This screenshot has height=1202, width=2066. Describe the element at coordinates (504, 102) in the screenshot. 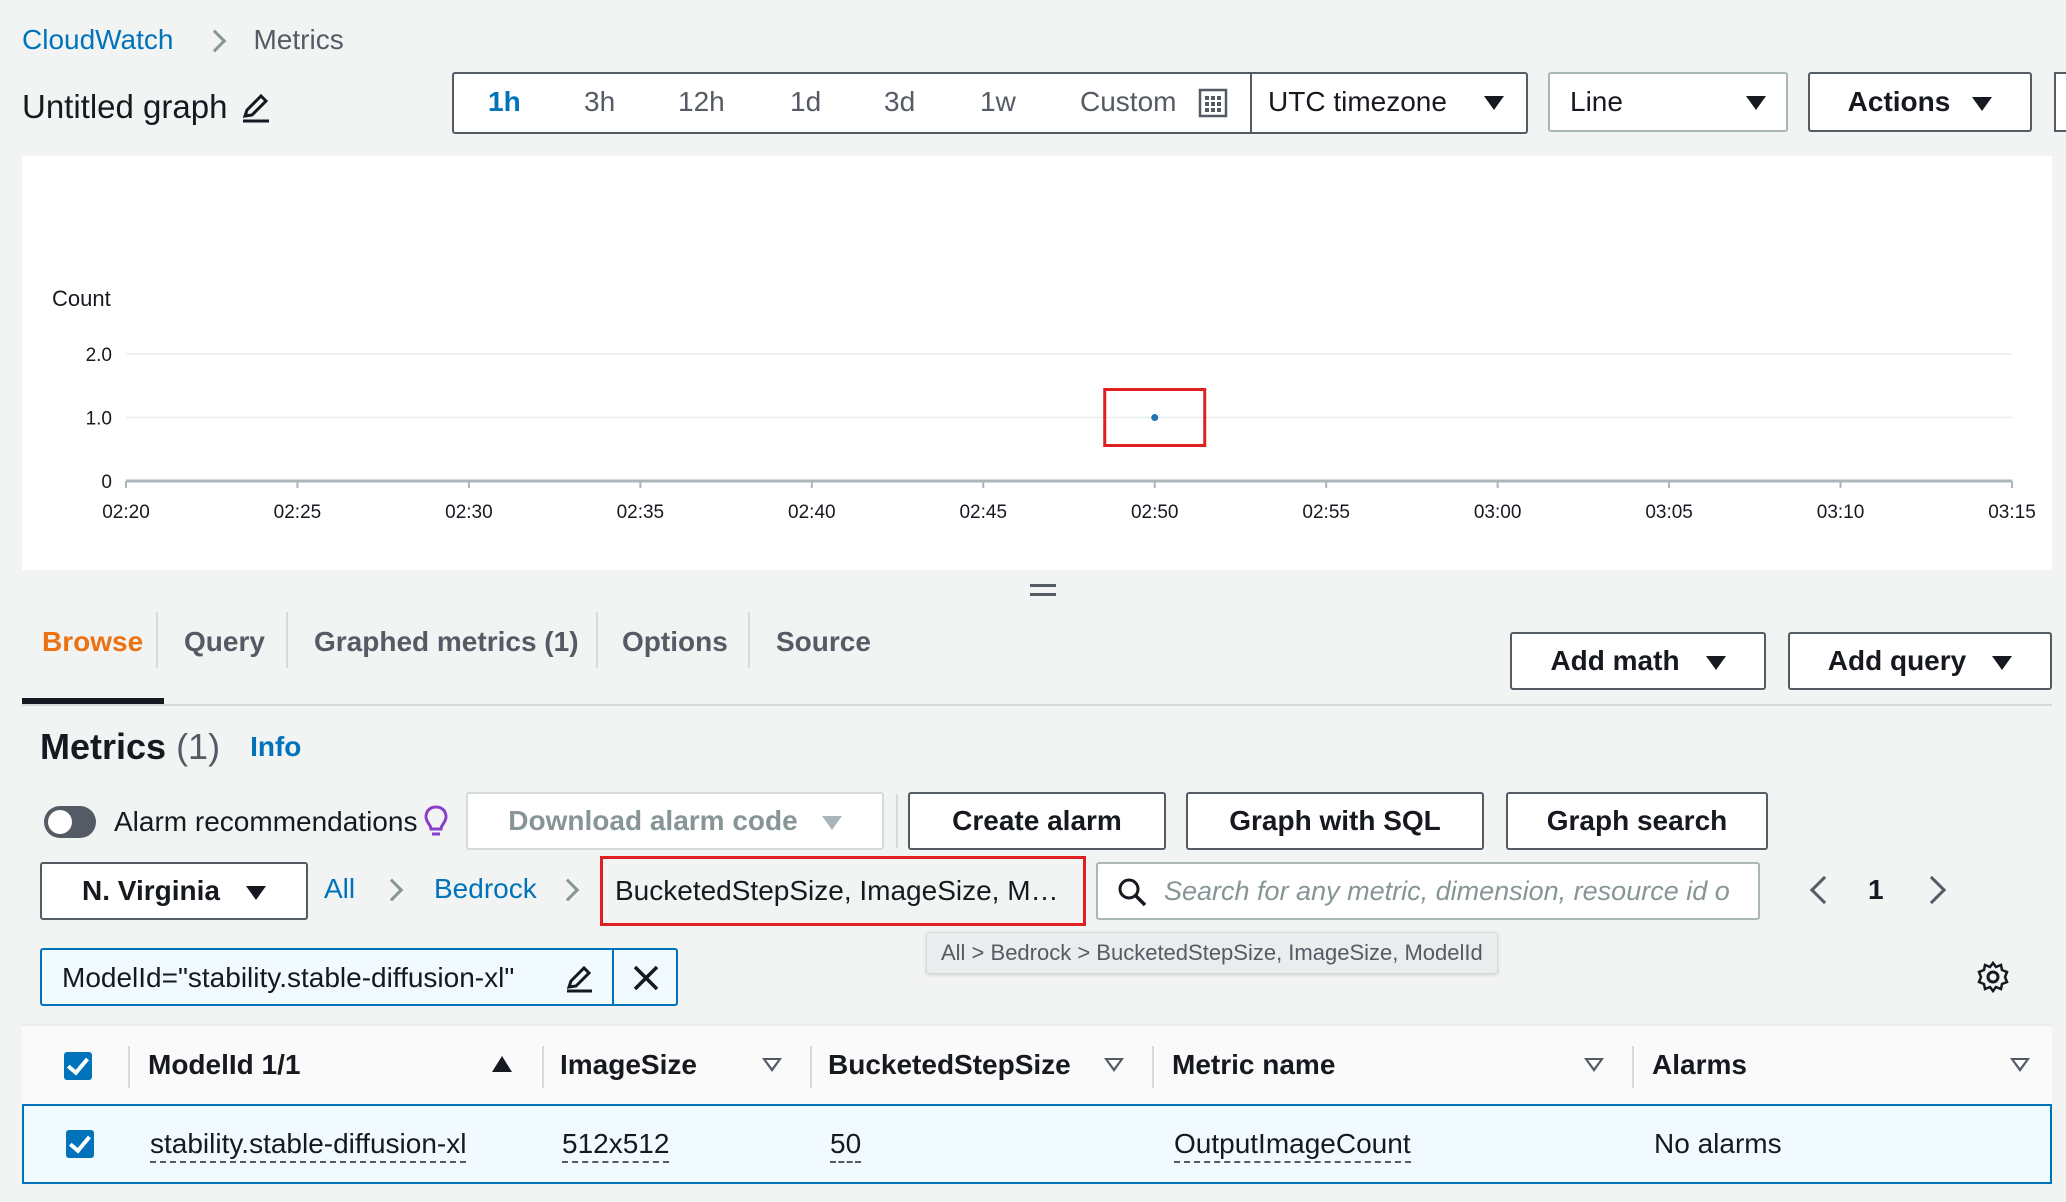

I see `time-1h-option: 1h` at that location.